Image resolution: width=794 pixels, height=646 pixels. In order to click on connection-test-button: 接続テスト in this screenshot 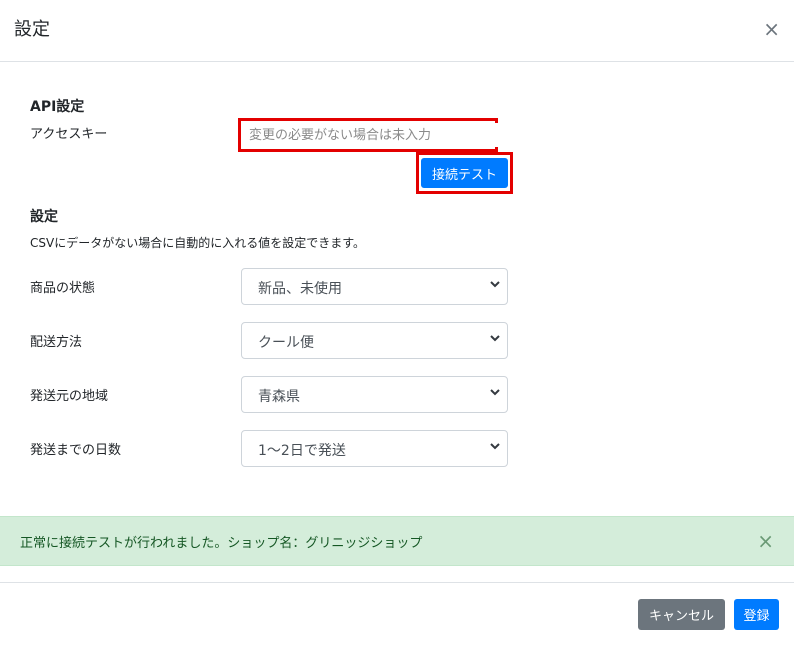, I will do `click(464, 173)`.